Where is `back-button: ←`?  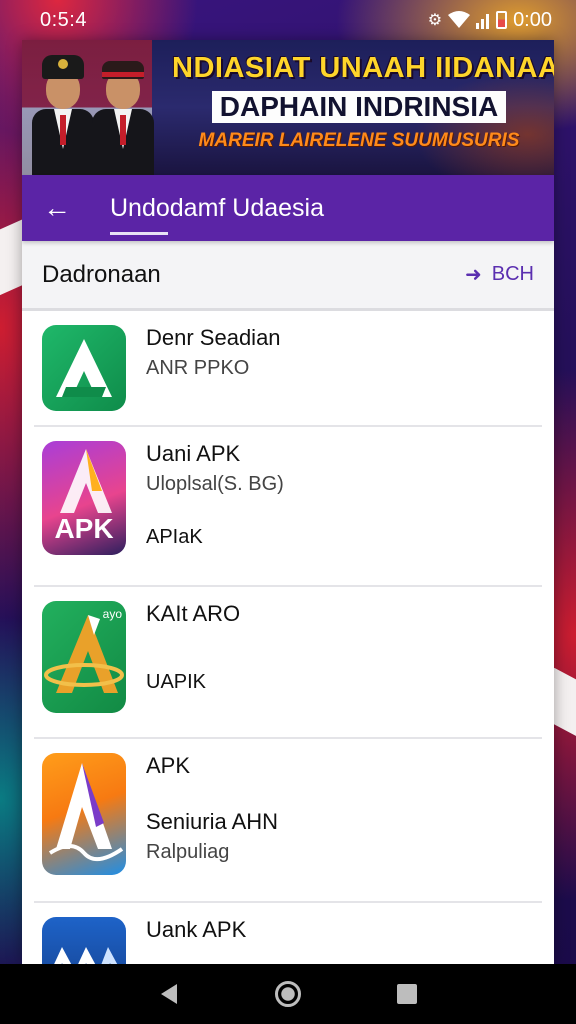 back-button: ← is located at coordinates (57, 208).